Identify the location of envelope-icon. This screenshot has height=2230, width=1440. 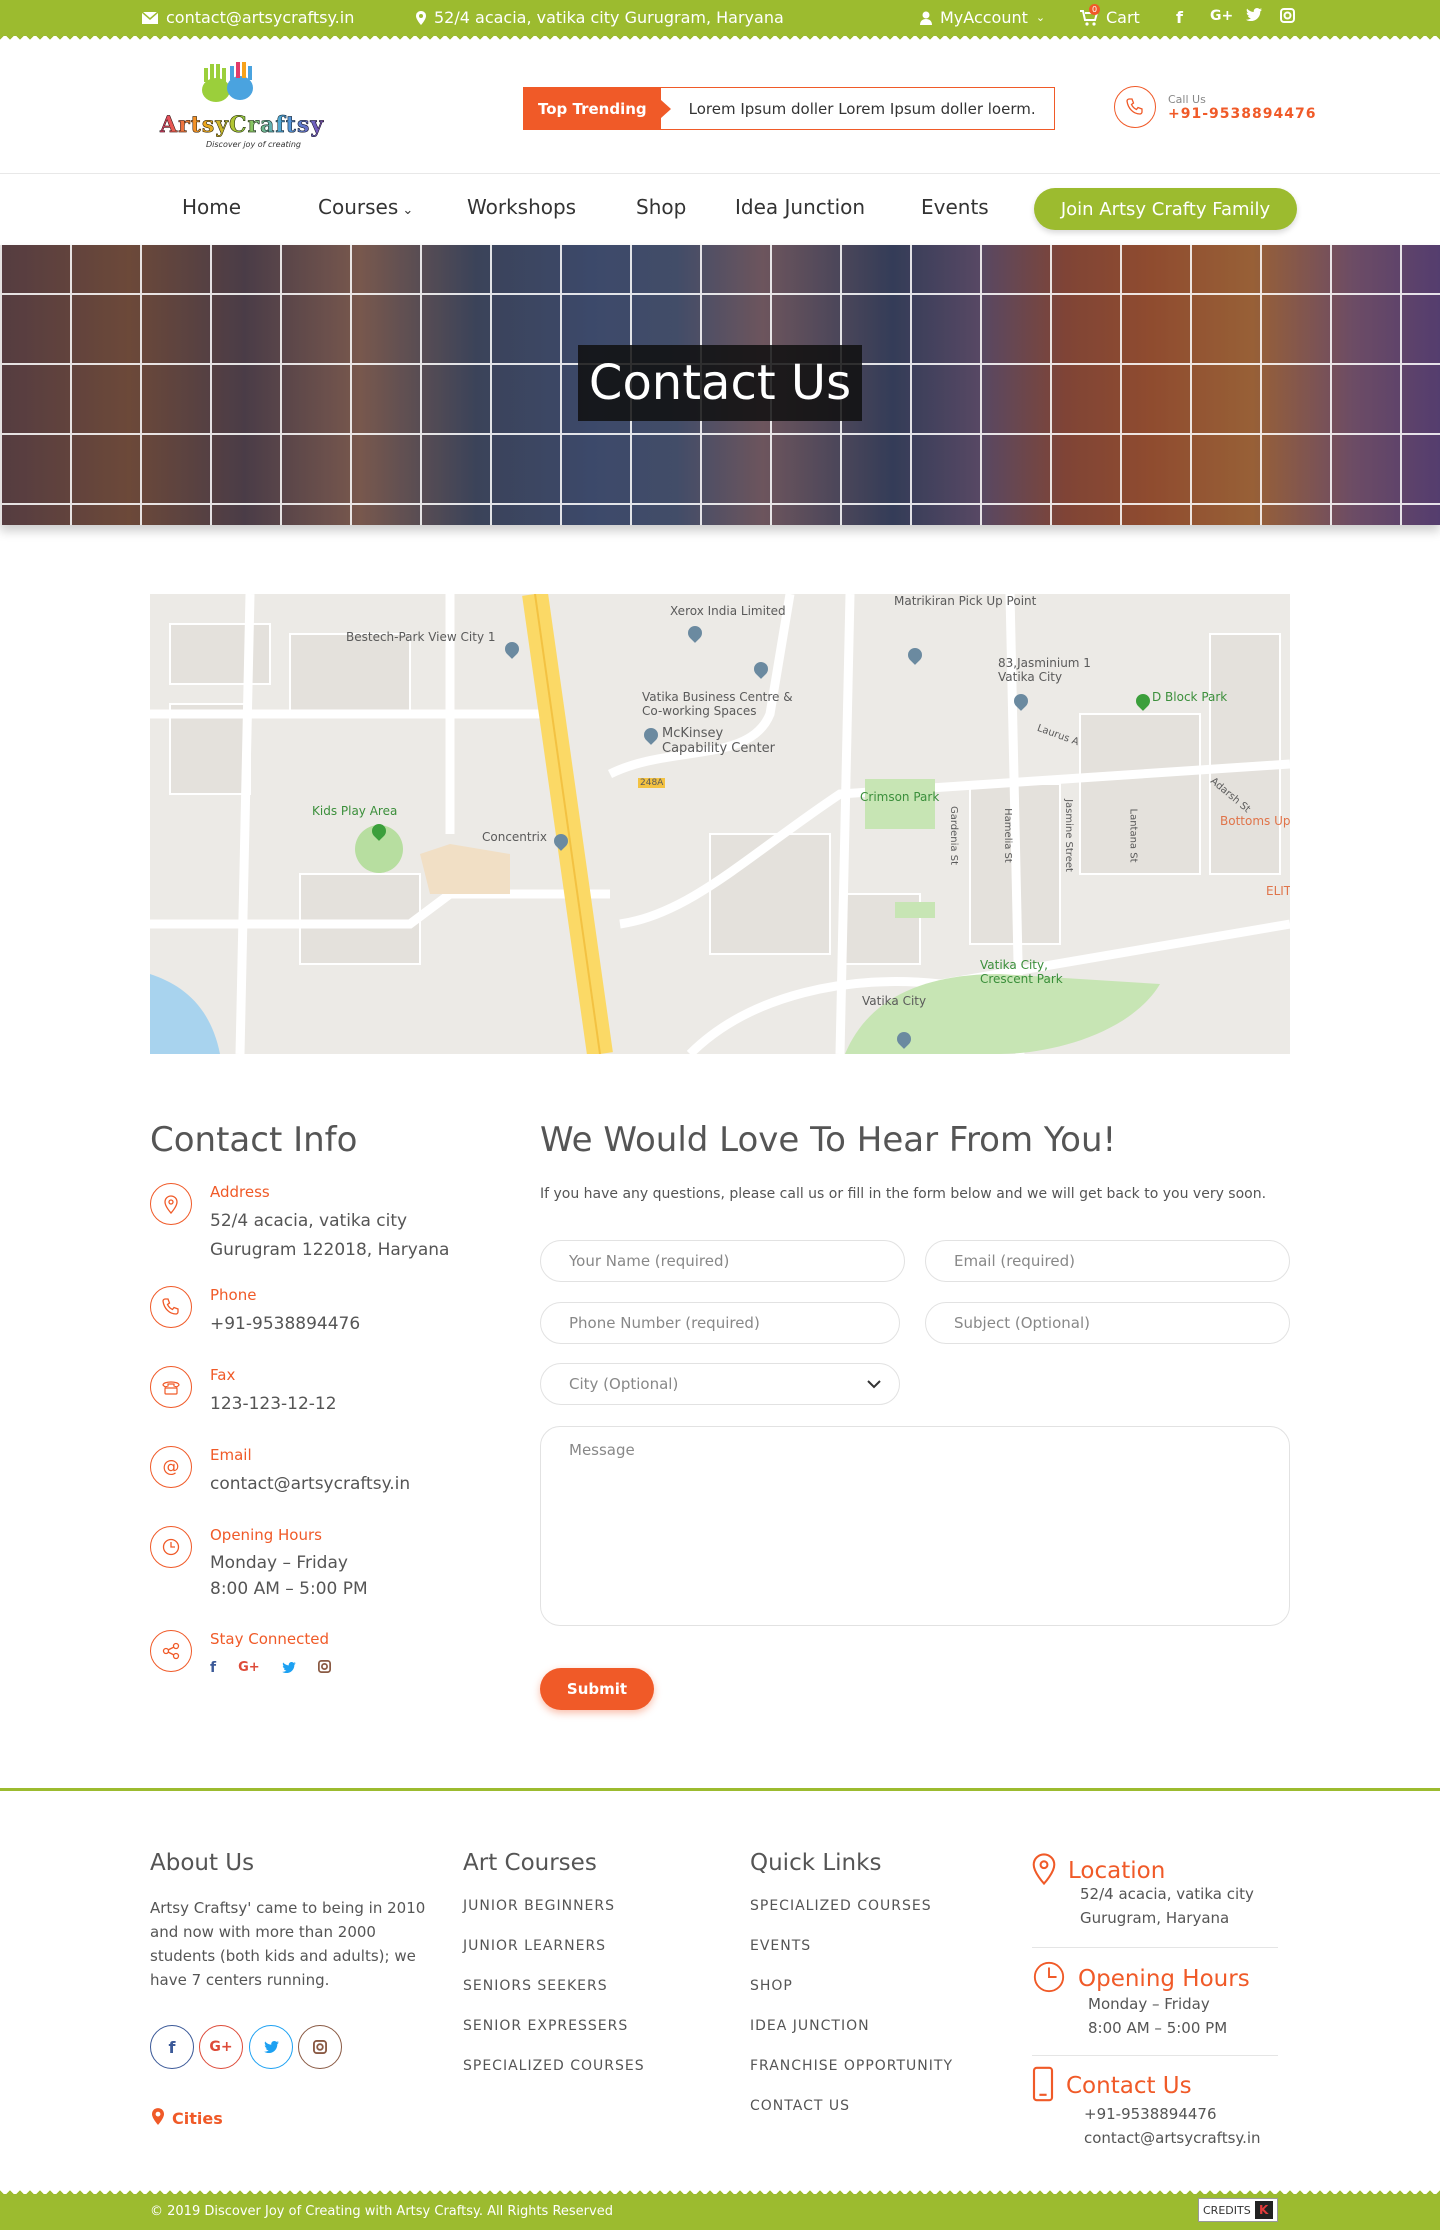
(150, 17).